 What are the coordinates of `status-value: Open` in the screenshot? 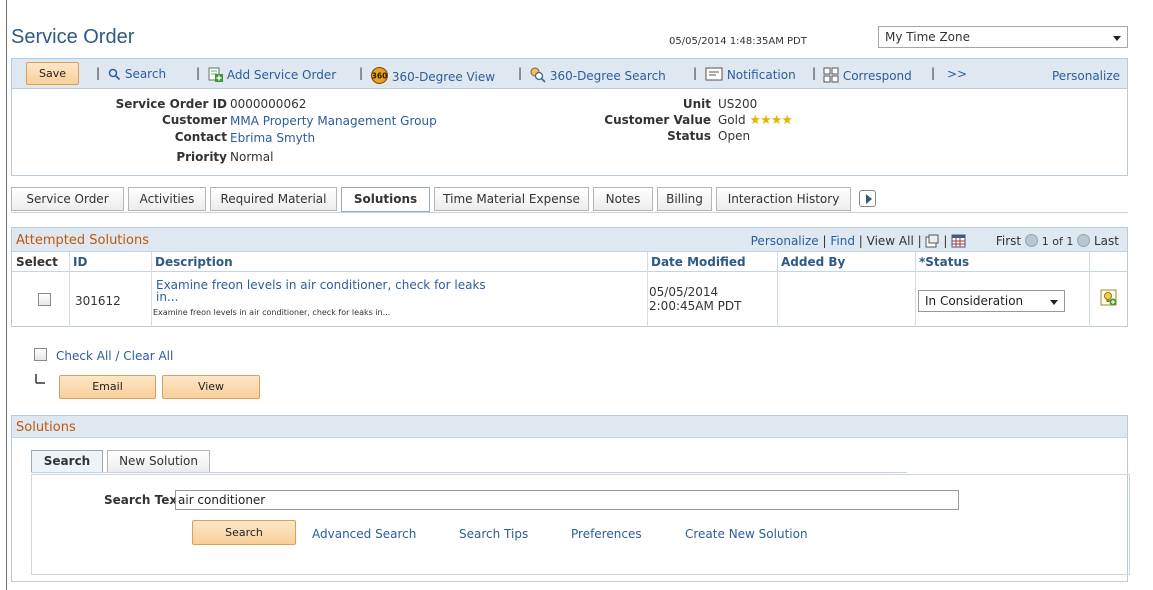 It's located at (734, 136).